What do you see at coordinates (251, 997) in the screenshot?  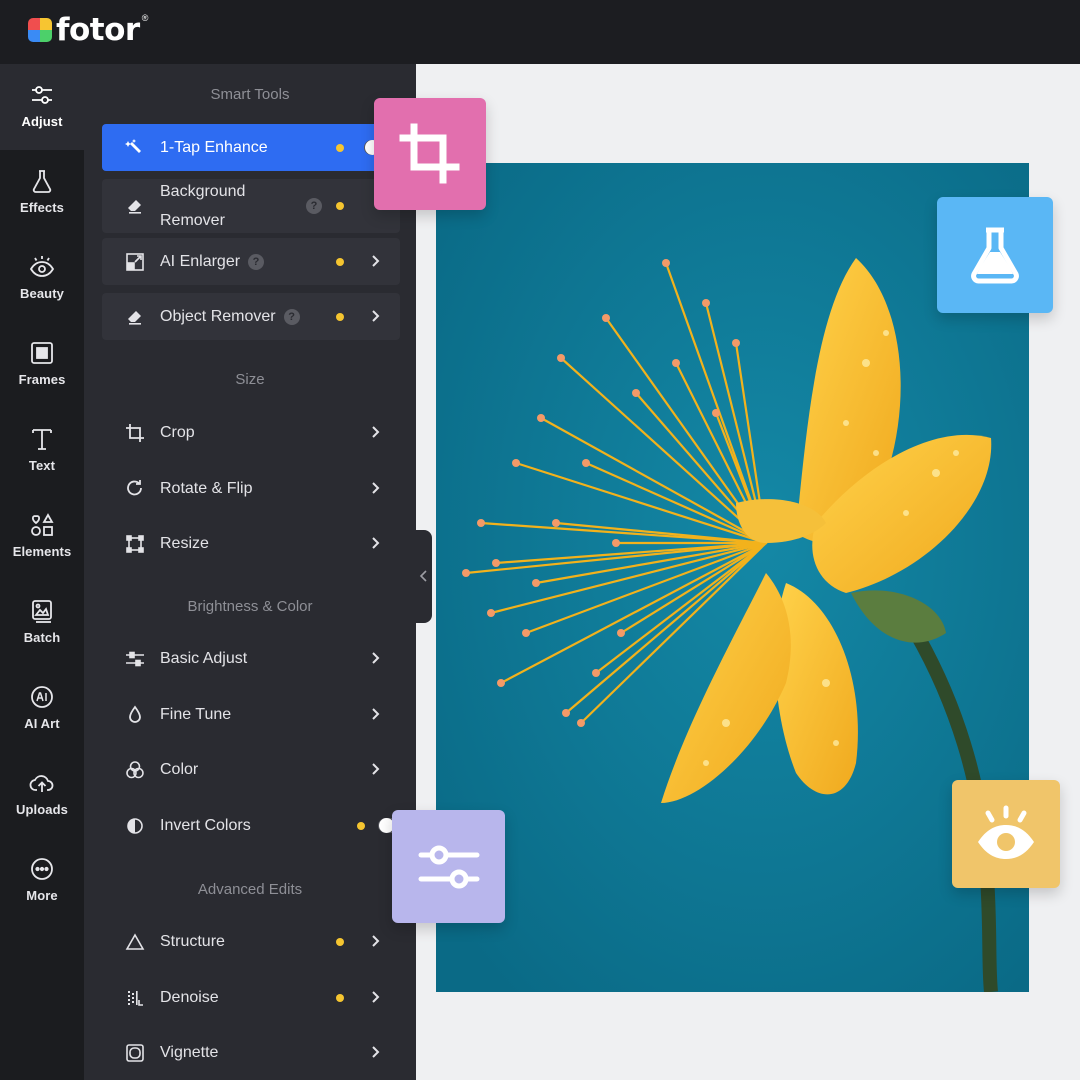 I see `tool-denoise: Denoise` at bounding box center [251, 997].